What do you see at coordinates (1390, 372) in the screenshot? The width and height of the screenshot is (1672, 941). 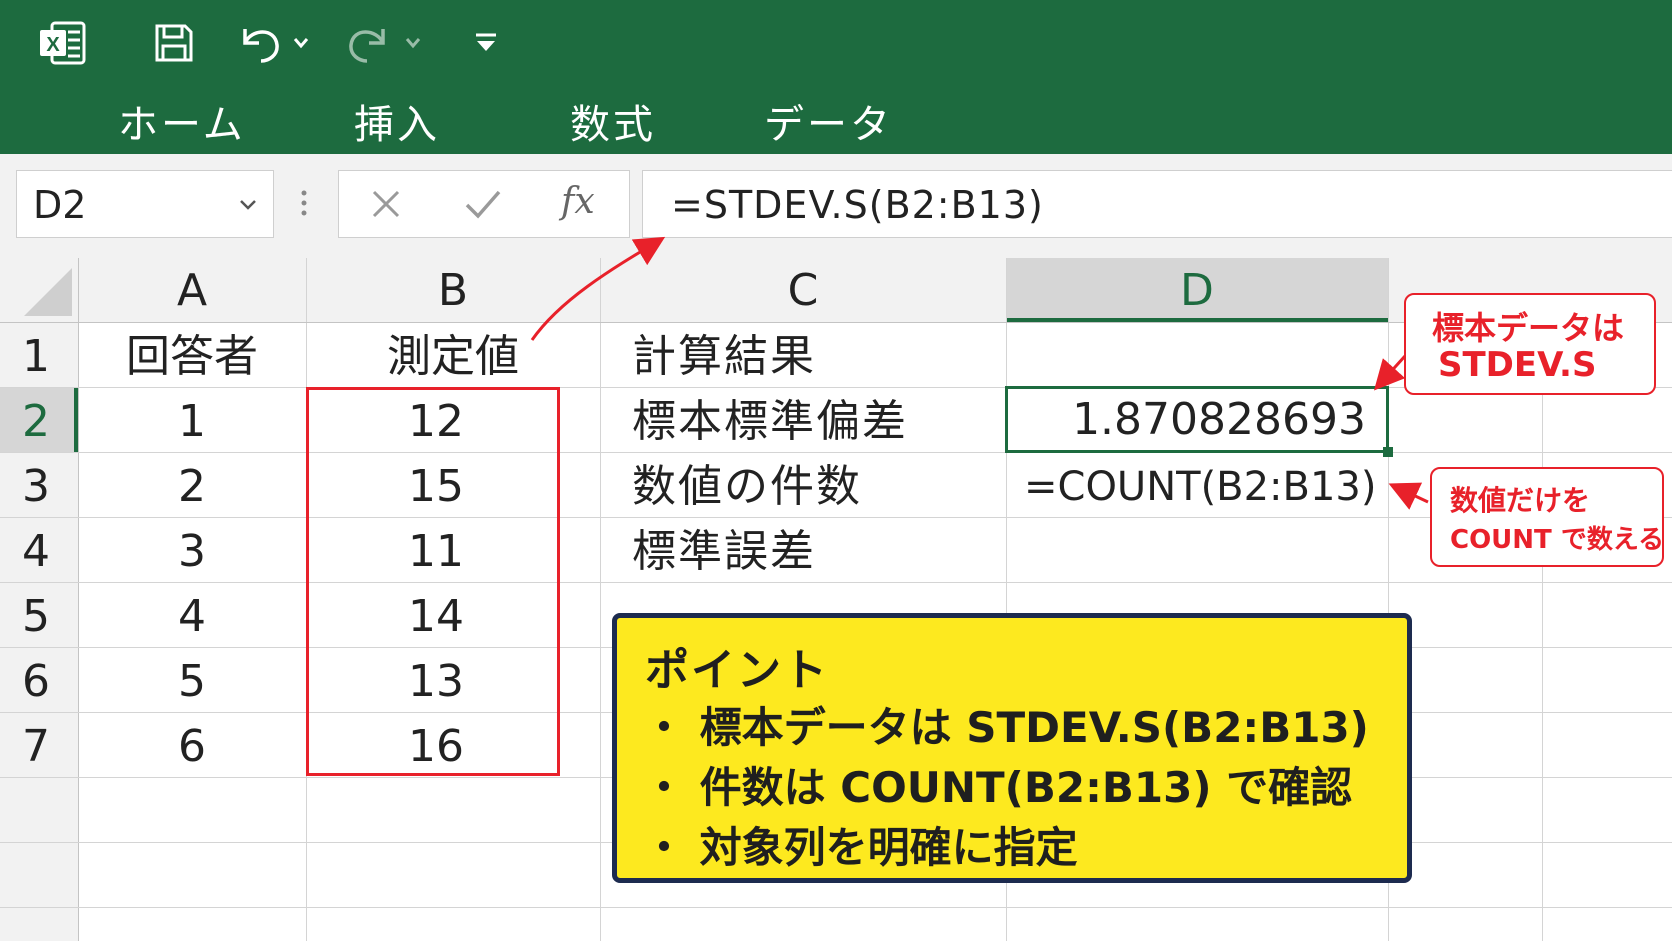 I see `arrow-to-d2` at bounding box center [1390, 372].